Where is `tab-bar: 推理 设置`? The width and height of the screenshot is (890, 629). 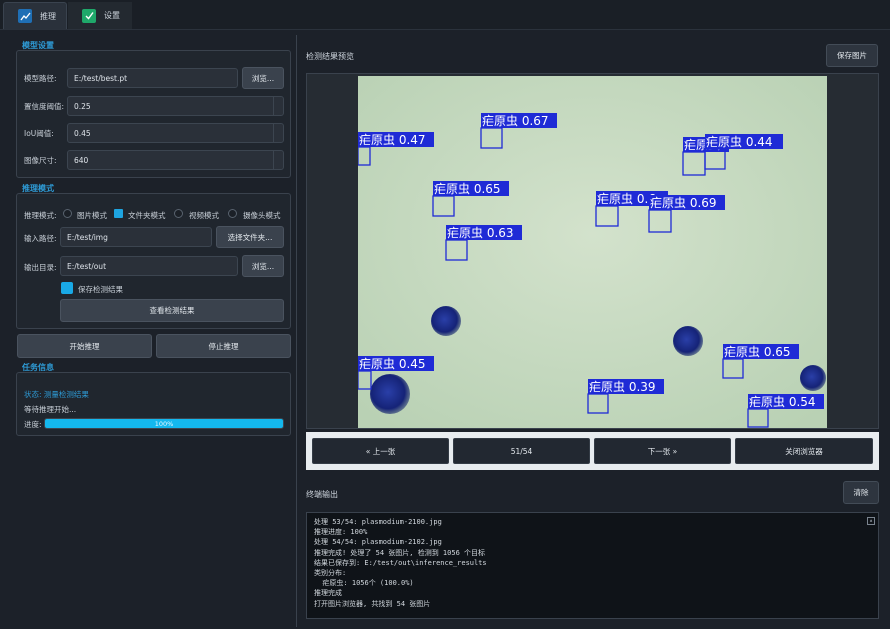 tab-bar: 推理 设置 is located at coordinates (445, 15).